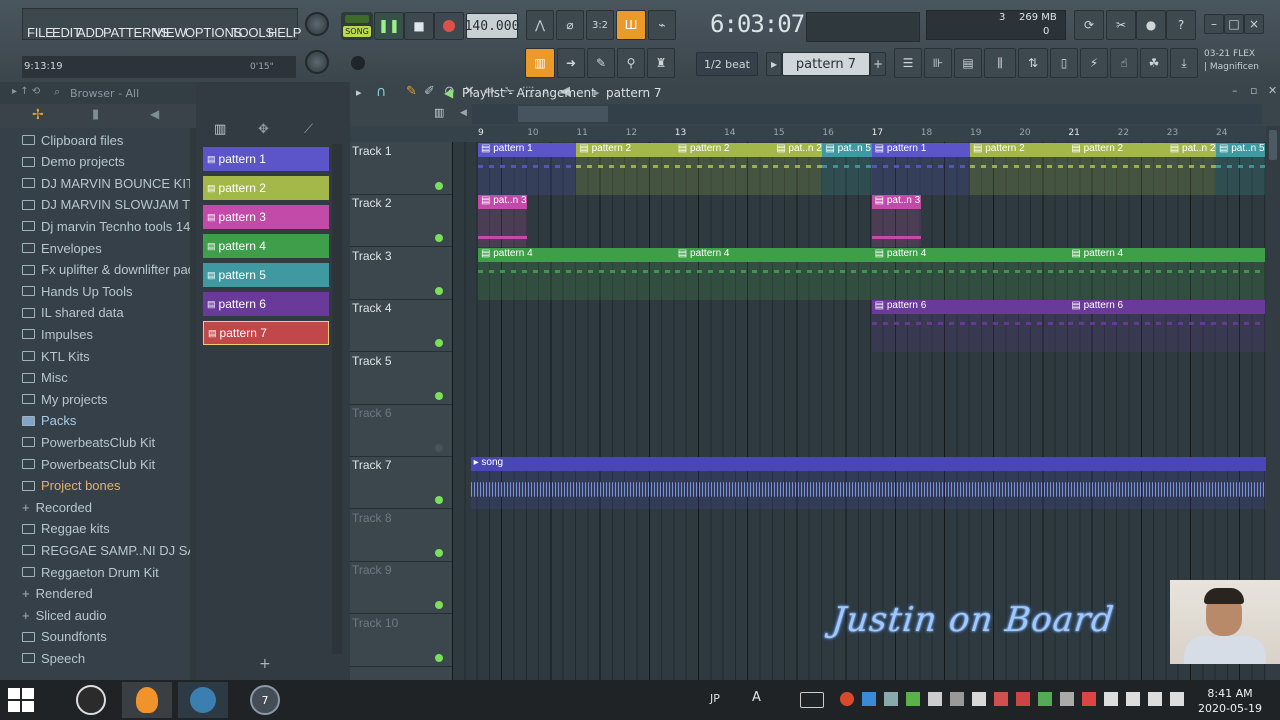 This screenshot has width=1280, height=720. What do you see at coordinates (203, 700) in the screenshot?
I see `steam-button` at bounding box center [203, 700].